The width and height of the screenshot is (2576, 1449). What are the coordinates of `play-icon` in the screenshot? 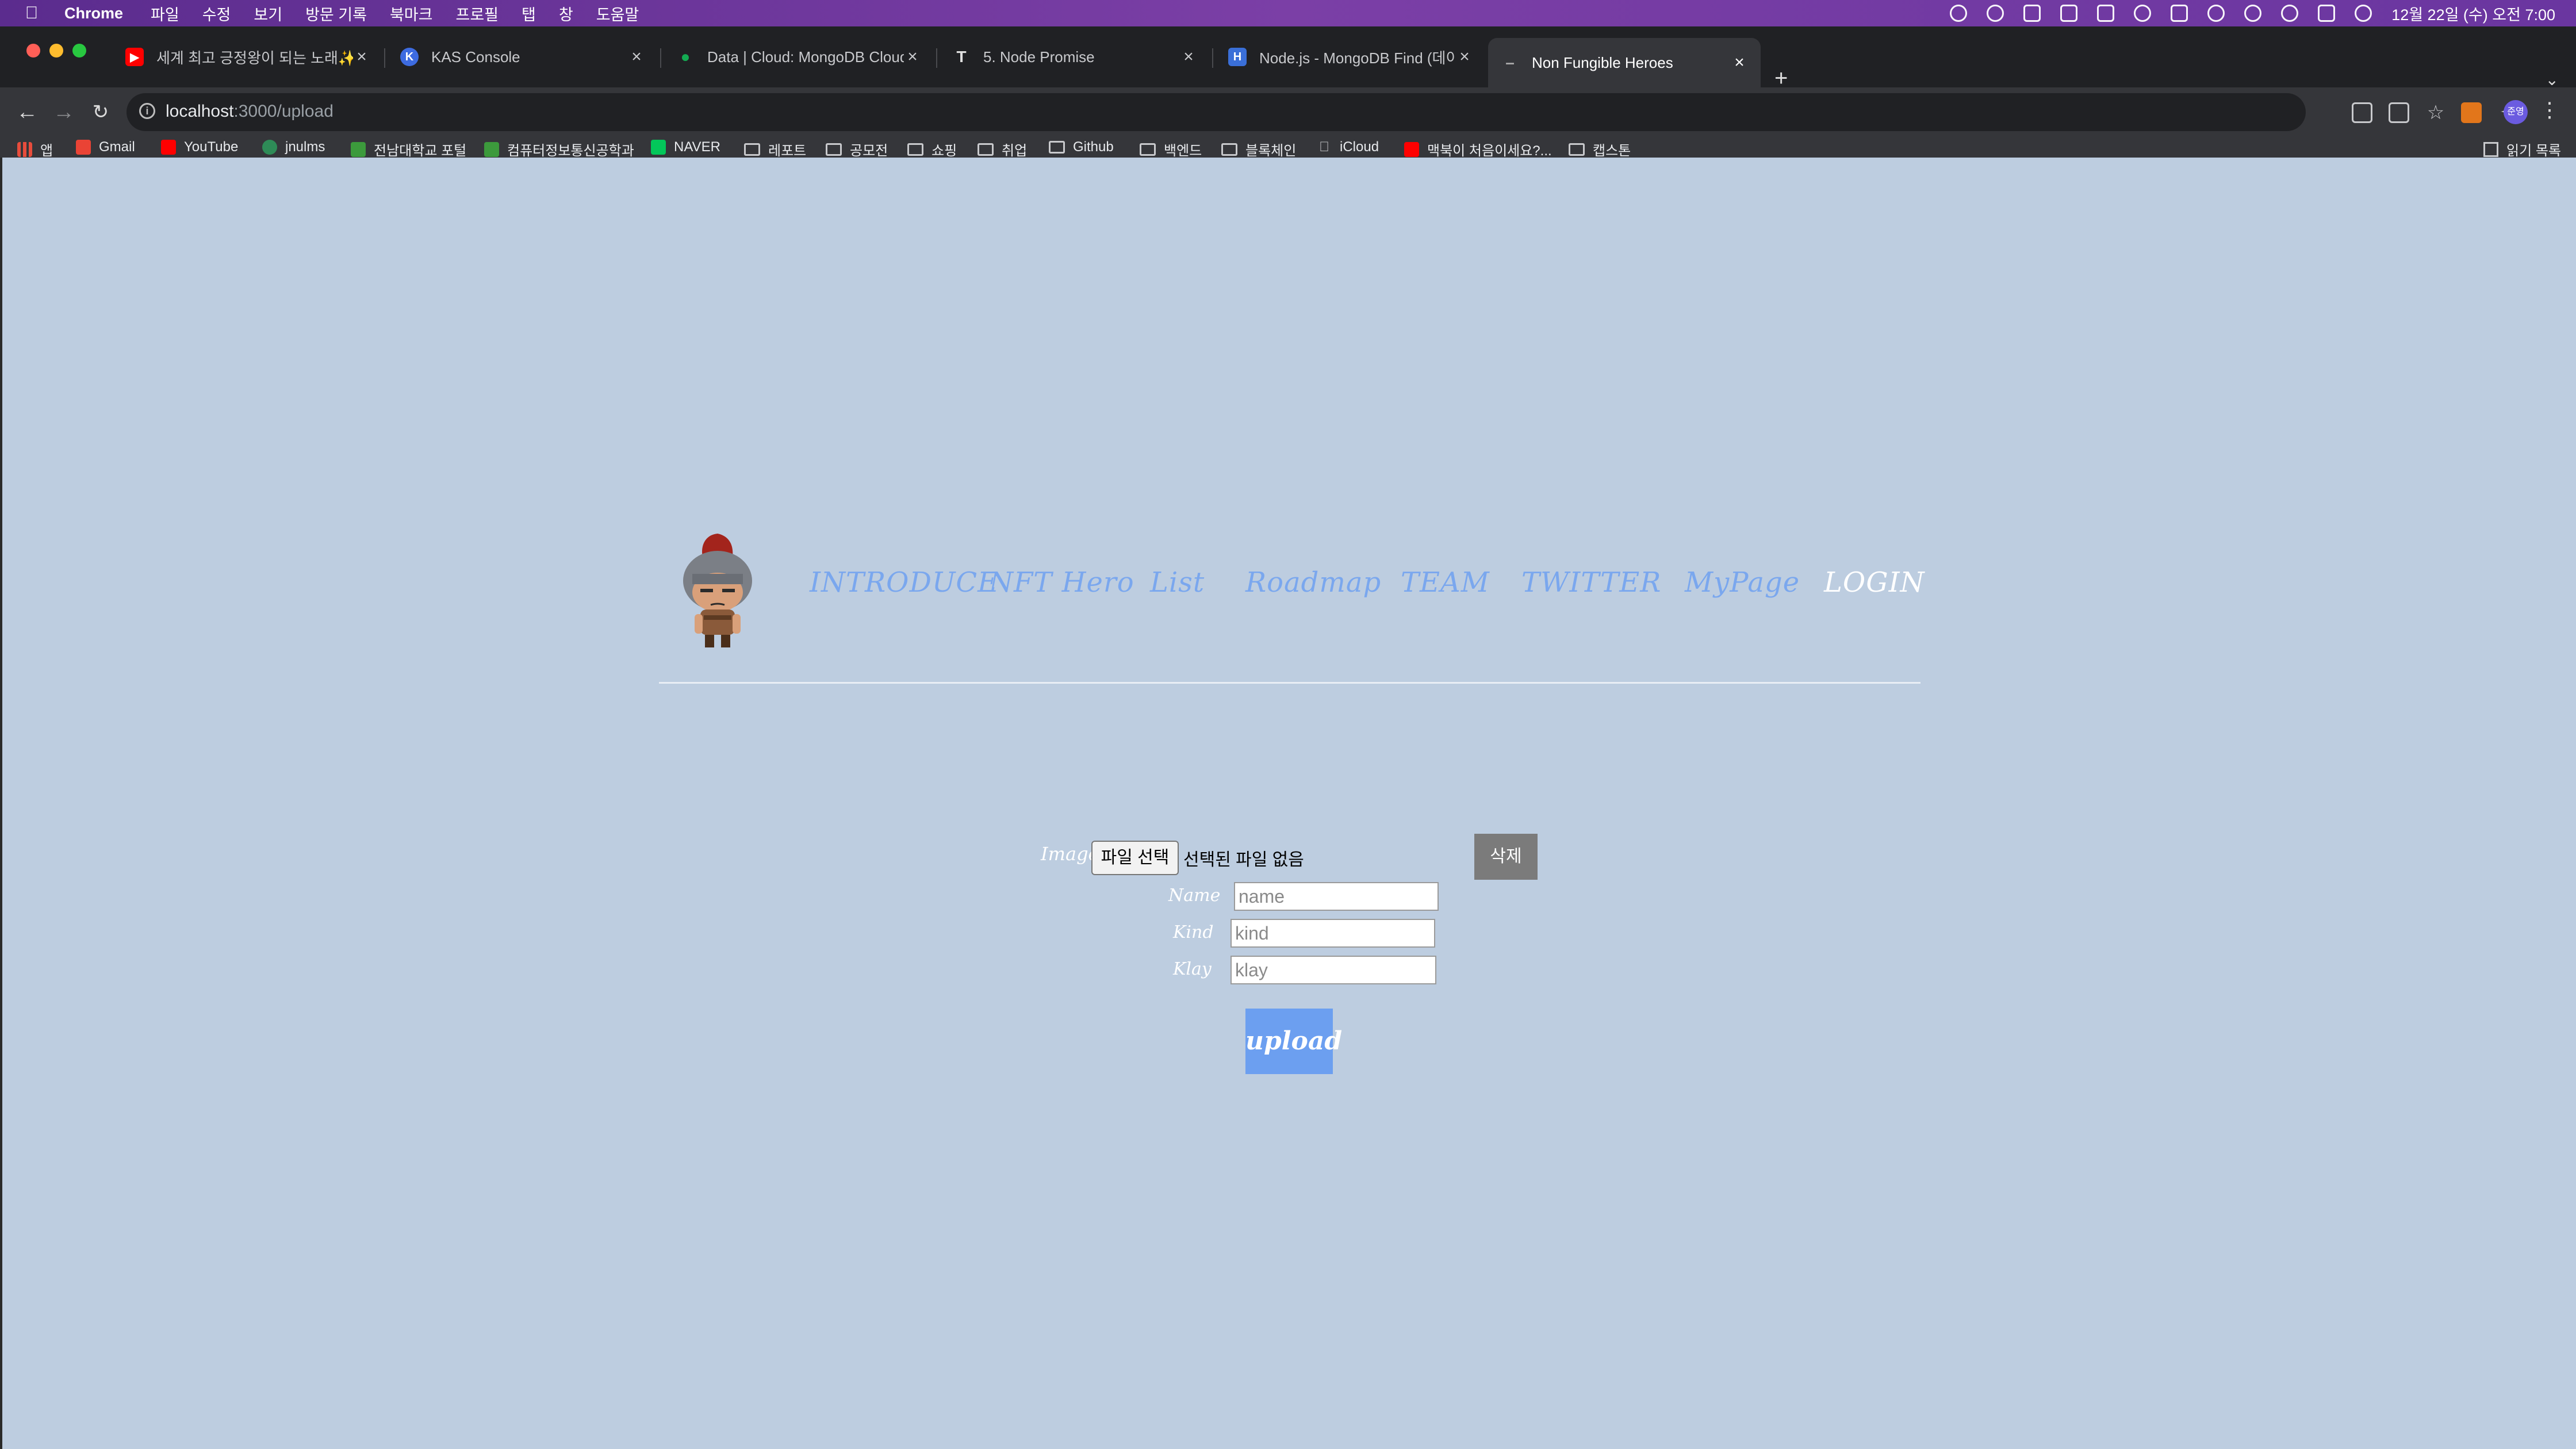 It's located at (2143, 13).